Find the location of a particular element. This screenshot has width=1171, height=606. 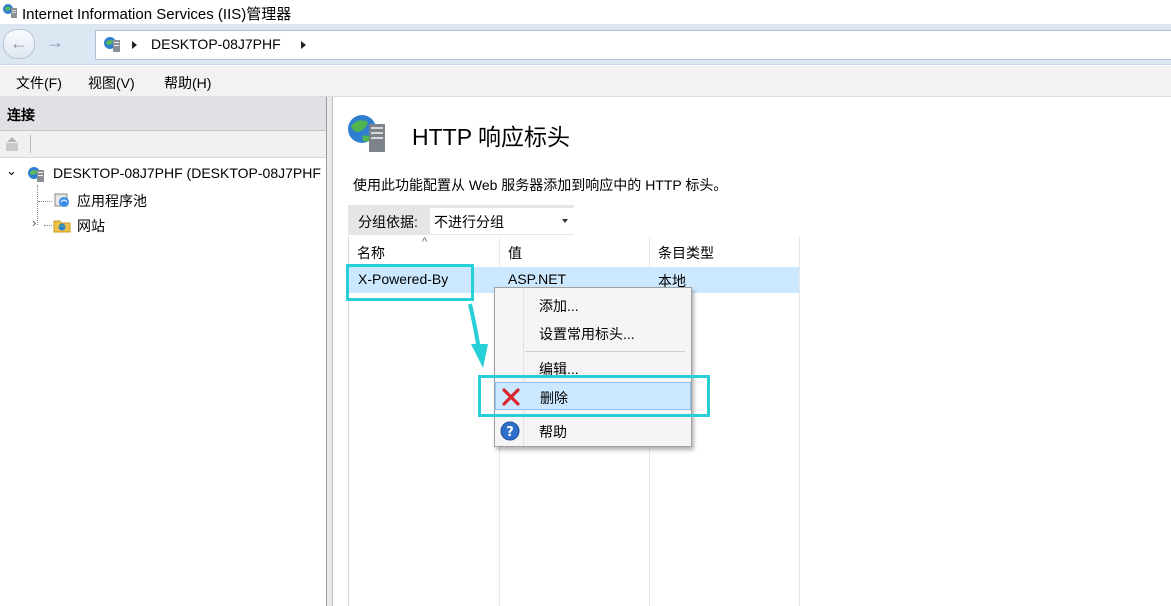

menu-separator is located at coordinates (605, 351).